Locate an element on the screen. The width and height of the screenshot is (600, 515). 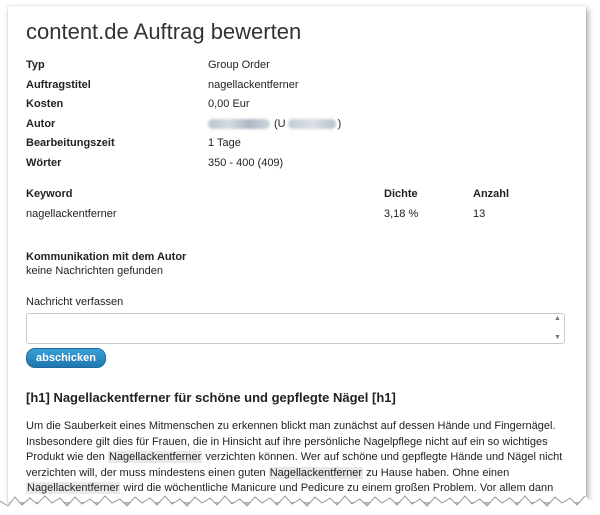
scroll-up-icon: ▲ is located at coordinates (557, 319).